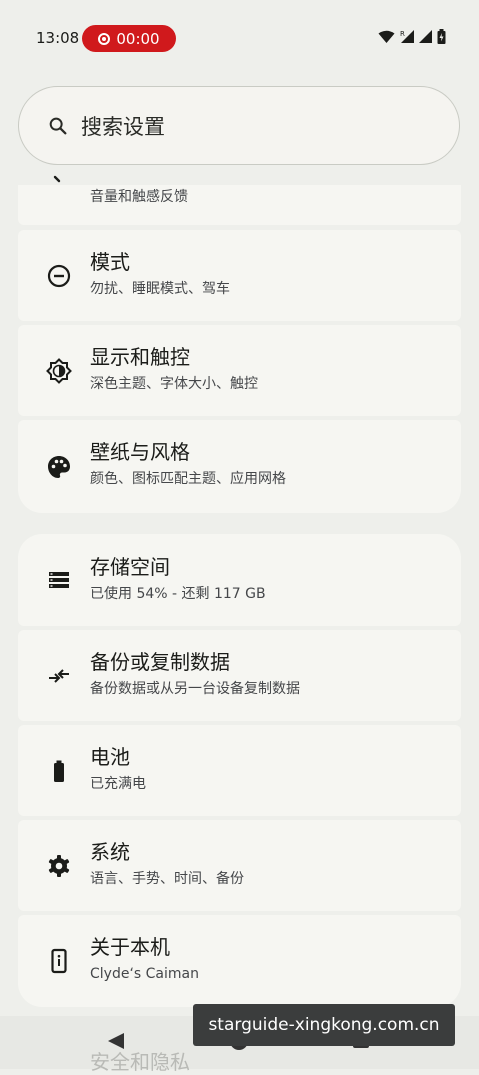 Image resolution: width=479 pixels, height=1075 pixels. I want to click on sound-icon, so click(57, 179).